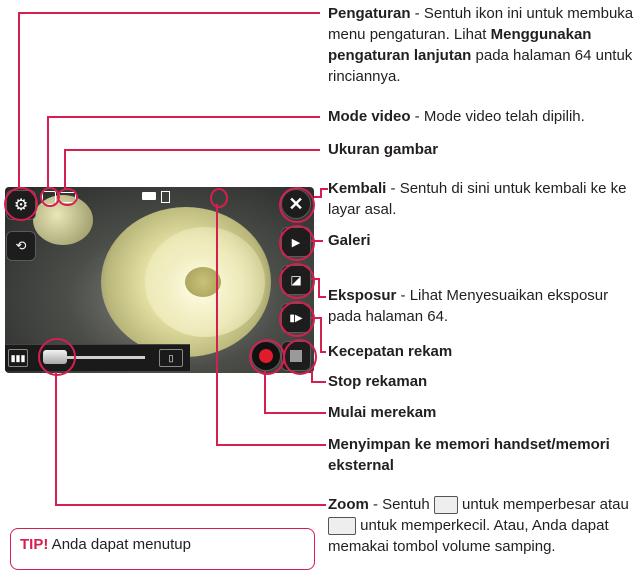  What do you see at coordinates (297, 243) in the screenshot?
I see `callout-circle-gallery` at bounding box center [297, 243].